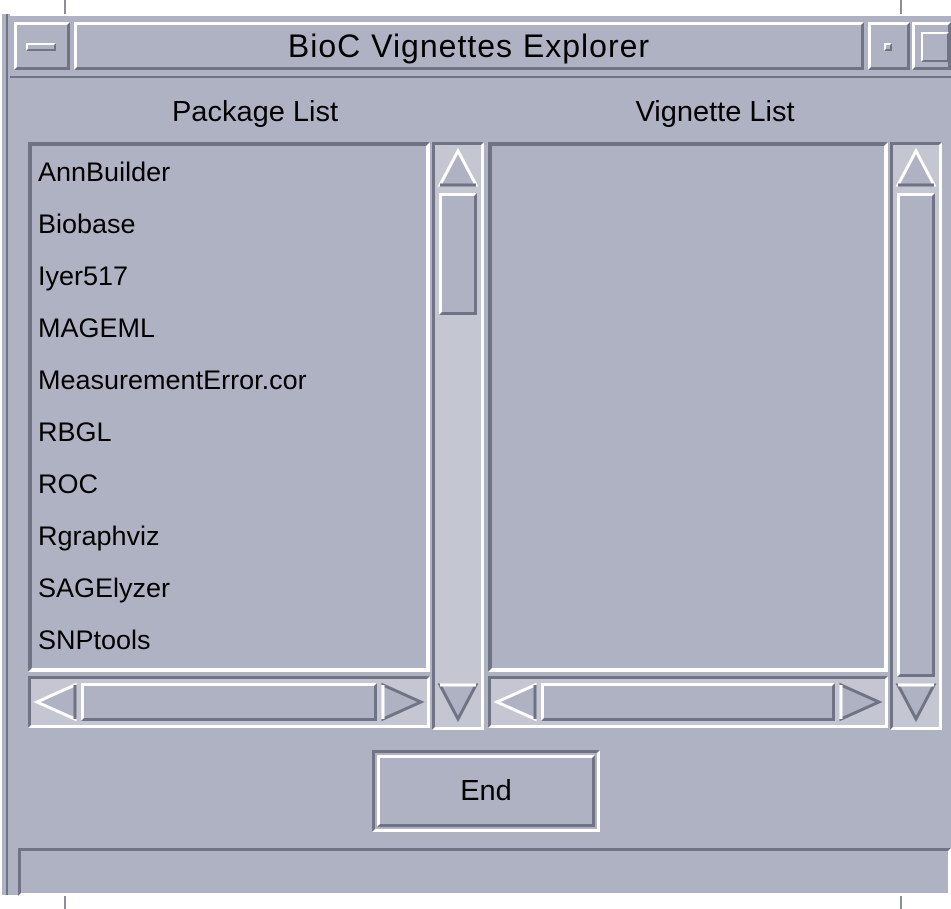 This screenshot has height=909, width=951. I want to click on window-frame-top, so click(475, 7).